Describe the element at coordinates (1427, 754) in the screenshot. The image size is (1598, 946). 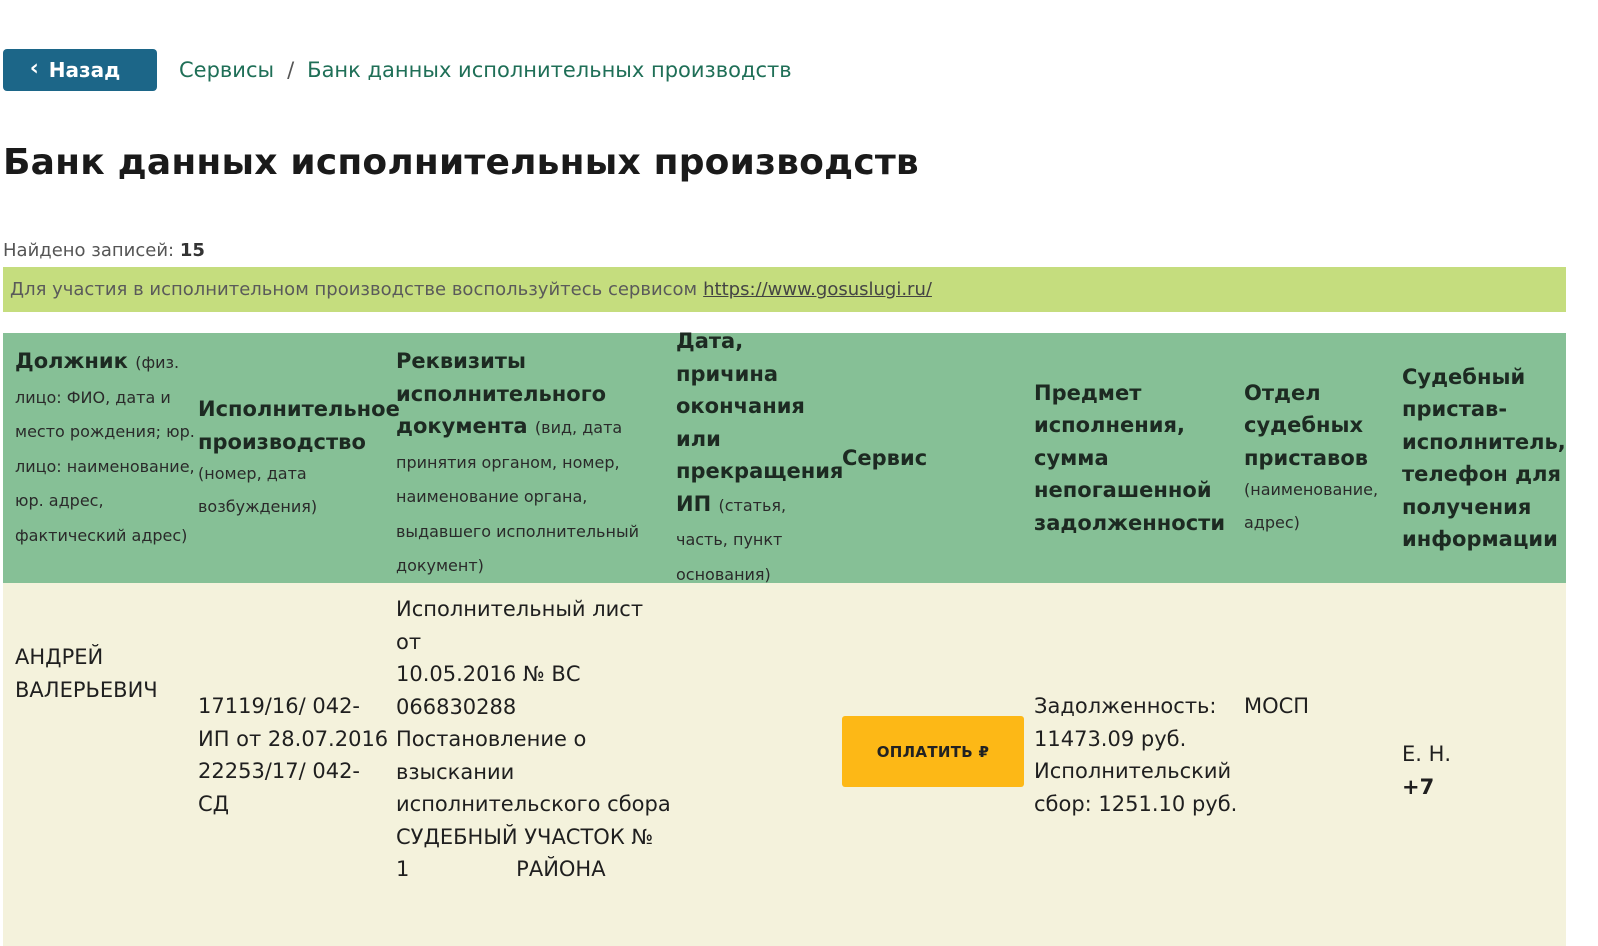
I see `bailiff-name: Е. Н.` at that location.